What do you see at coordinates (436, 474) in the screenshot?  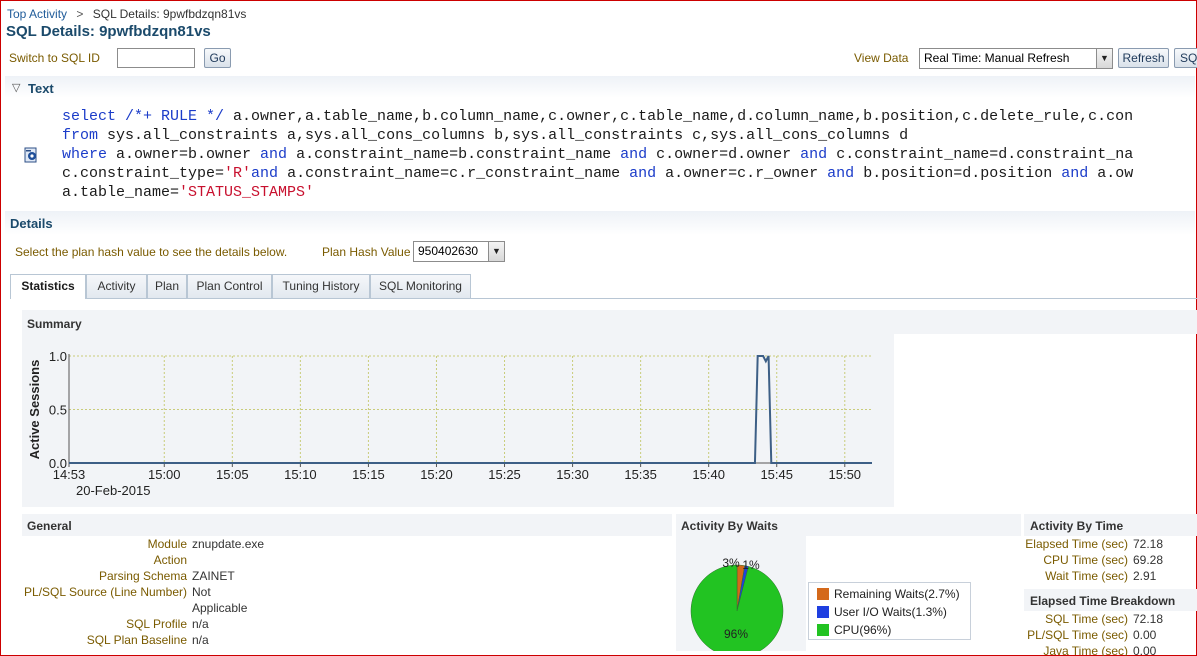 I see `x-tick-label: 15:20` at bounding box center [436, 474].